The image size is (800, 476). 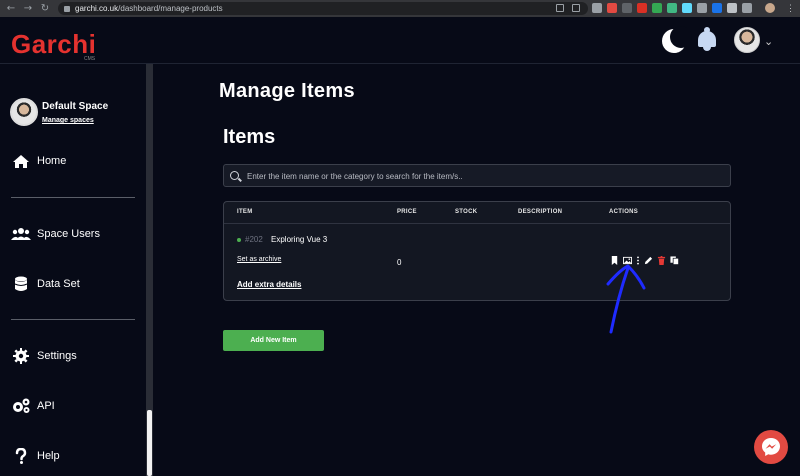 I want to click on sidebar-item-help: Help, so click(x=35, y=456).